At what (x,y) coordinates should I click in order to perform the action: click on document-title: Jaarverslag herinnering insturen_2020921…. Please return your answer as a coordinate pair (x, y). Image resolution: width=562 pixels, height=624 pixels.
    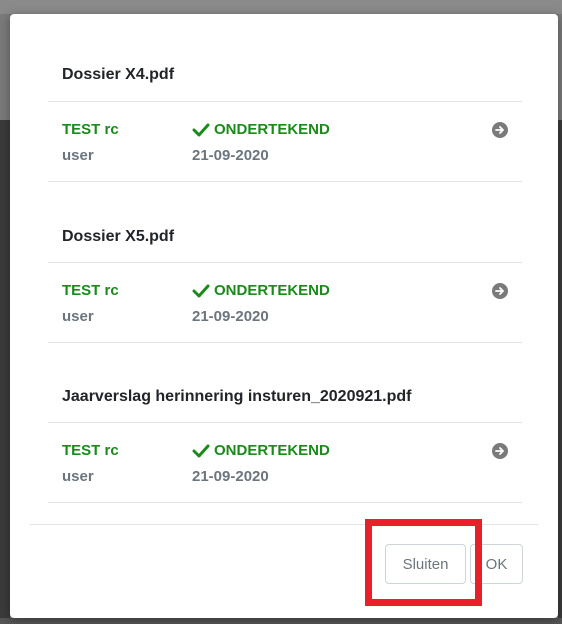
    Looking at the image, I should click on (237, 396).